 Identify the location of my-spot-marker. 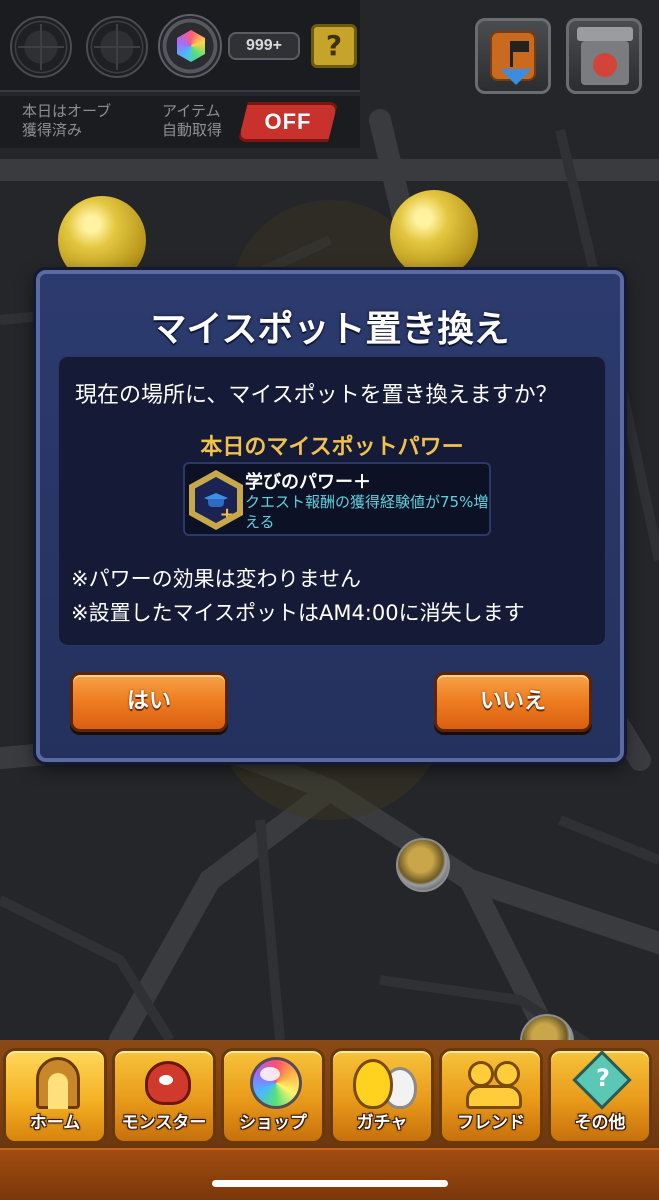
(423, 865).